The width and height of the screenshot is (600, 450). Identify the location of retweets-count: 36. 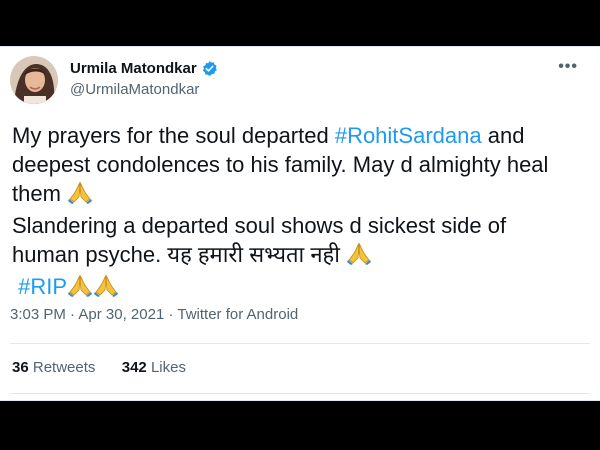
(20, 367).